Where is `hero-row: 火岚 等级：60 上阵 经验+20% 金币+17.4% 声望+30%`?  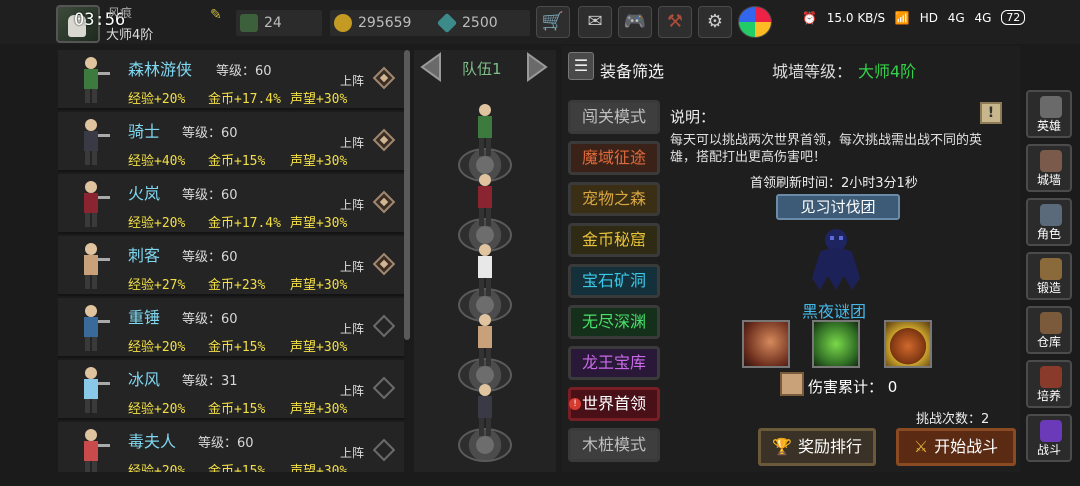 hero-row: 火岚 等级：60 上阵 经验+20% 金币+17.4% 声望+30% is located at coordinates (231, 204).